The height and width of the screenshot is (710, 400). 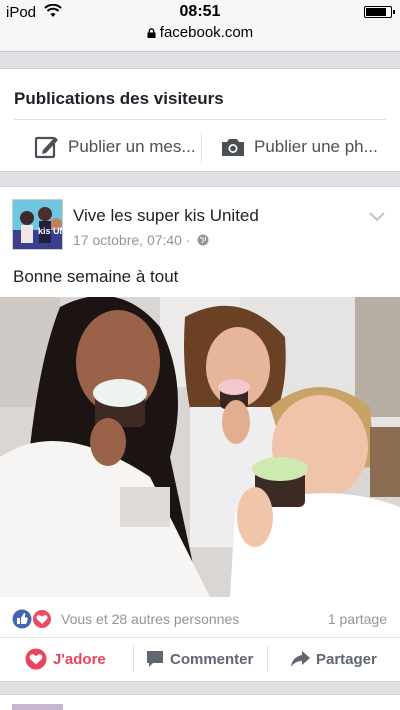 I want to click on share-button: Partager, so click(x=333, y=659).